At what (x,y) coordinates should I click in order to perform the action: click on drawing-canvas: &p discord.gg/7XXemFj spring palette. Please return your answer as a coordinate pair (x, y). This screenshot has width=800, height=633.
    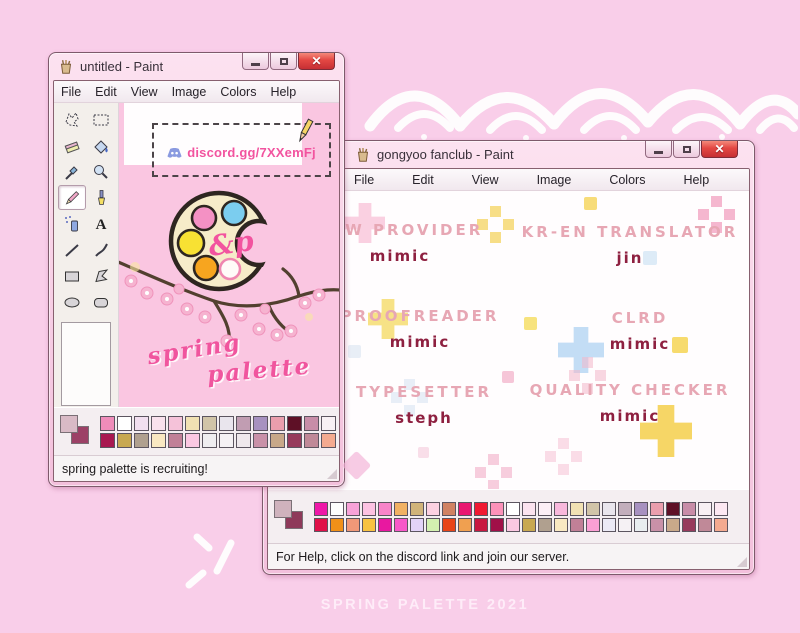
    Looking at the image, I should click on (229, 255).